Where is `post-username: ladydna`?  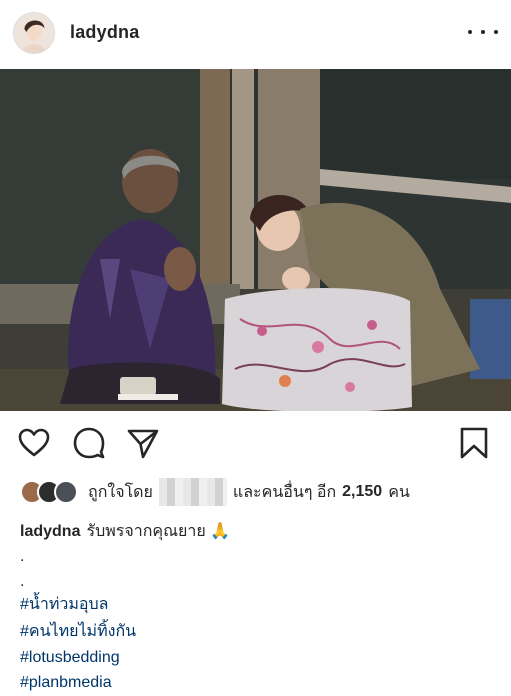
post-username: ladydna is located at coordinates (104, 32).